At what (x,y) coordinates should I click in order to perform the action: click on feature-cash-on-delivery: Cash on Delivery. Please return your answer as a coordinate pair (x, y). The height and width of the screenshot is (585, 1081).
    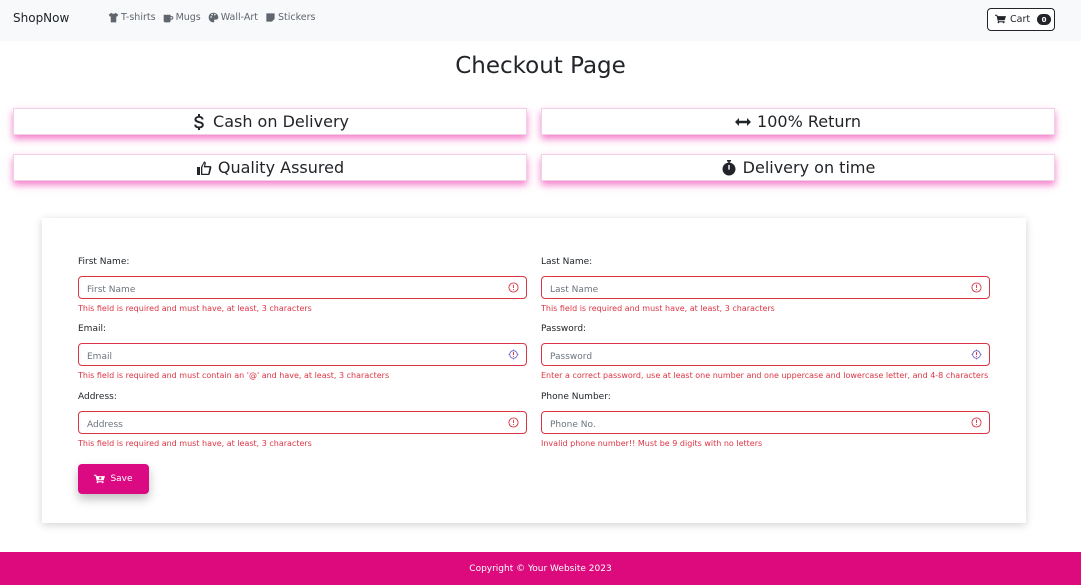
    Looking at the image, I should click on (270, 121).